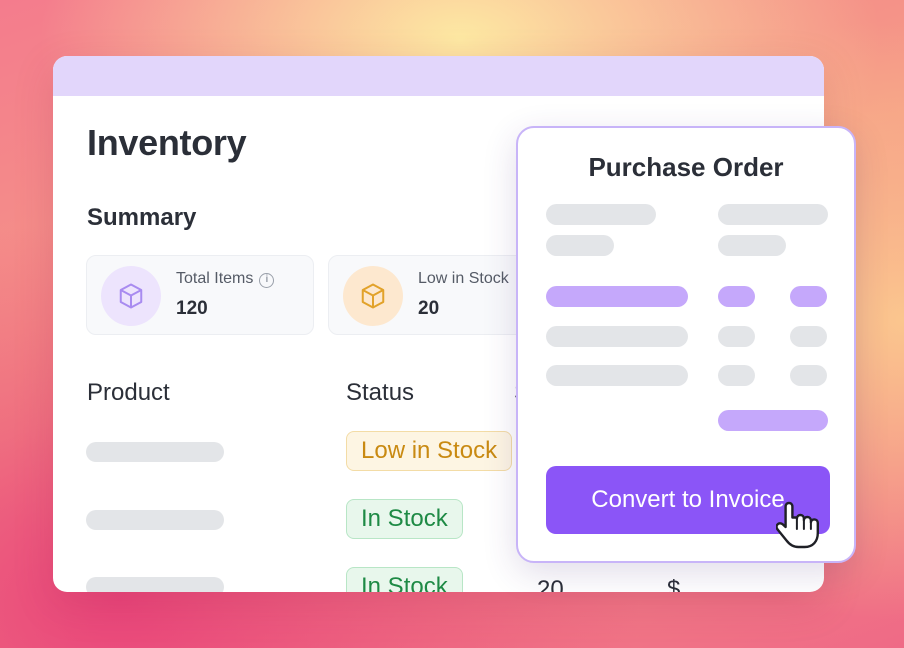  I want to click on low-in-stock-label: Low in Stock, so click(463, 278).